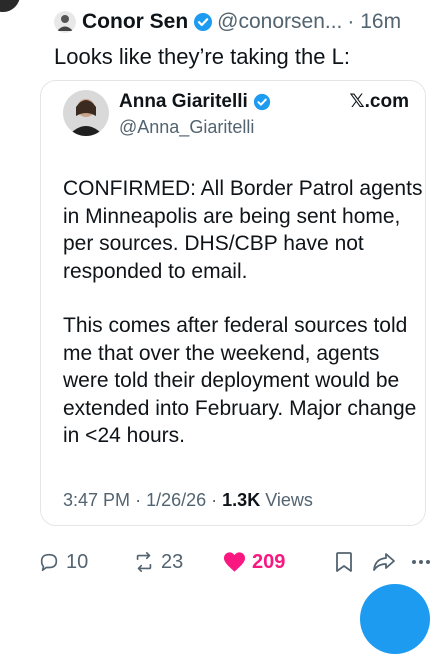 The height and width of the screenshot is (654, 435). I want to click on bookmark-button, so click(344, 562).